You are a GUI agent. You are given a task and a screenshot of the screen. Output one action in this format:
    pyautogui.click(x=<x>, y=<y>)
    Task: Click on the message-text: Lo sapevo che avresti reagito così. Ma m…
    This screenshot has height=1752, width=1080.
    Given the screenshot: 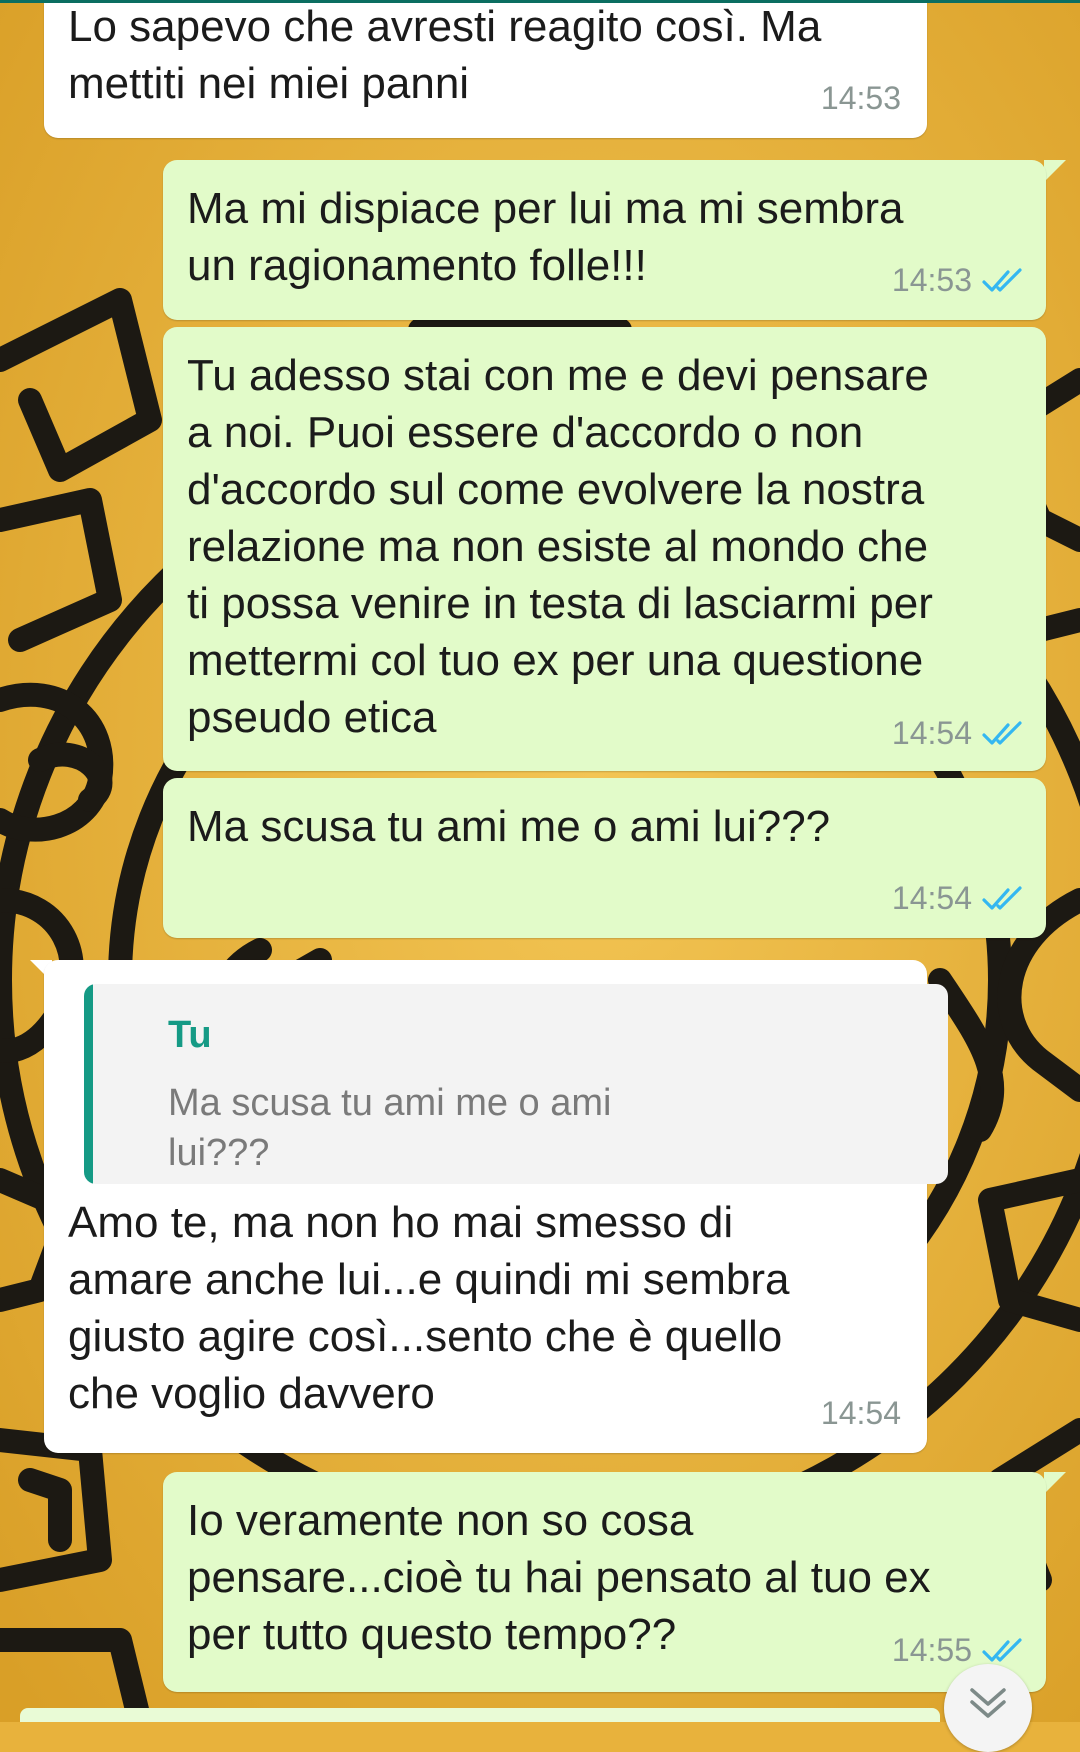 What is the action you would take?
    pyautogui.click(x=445, y=55)
    